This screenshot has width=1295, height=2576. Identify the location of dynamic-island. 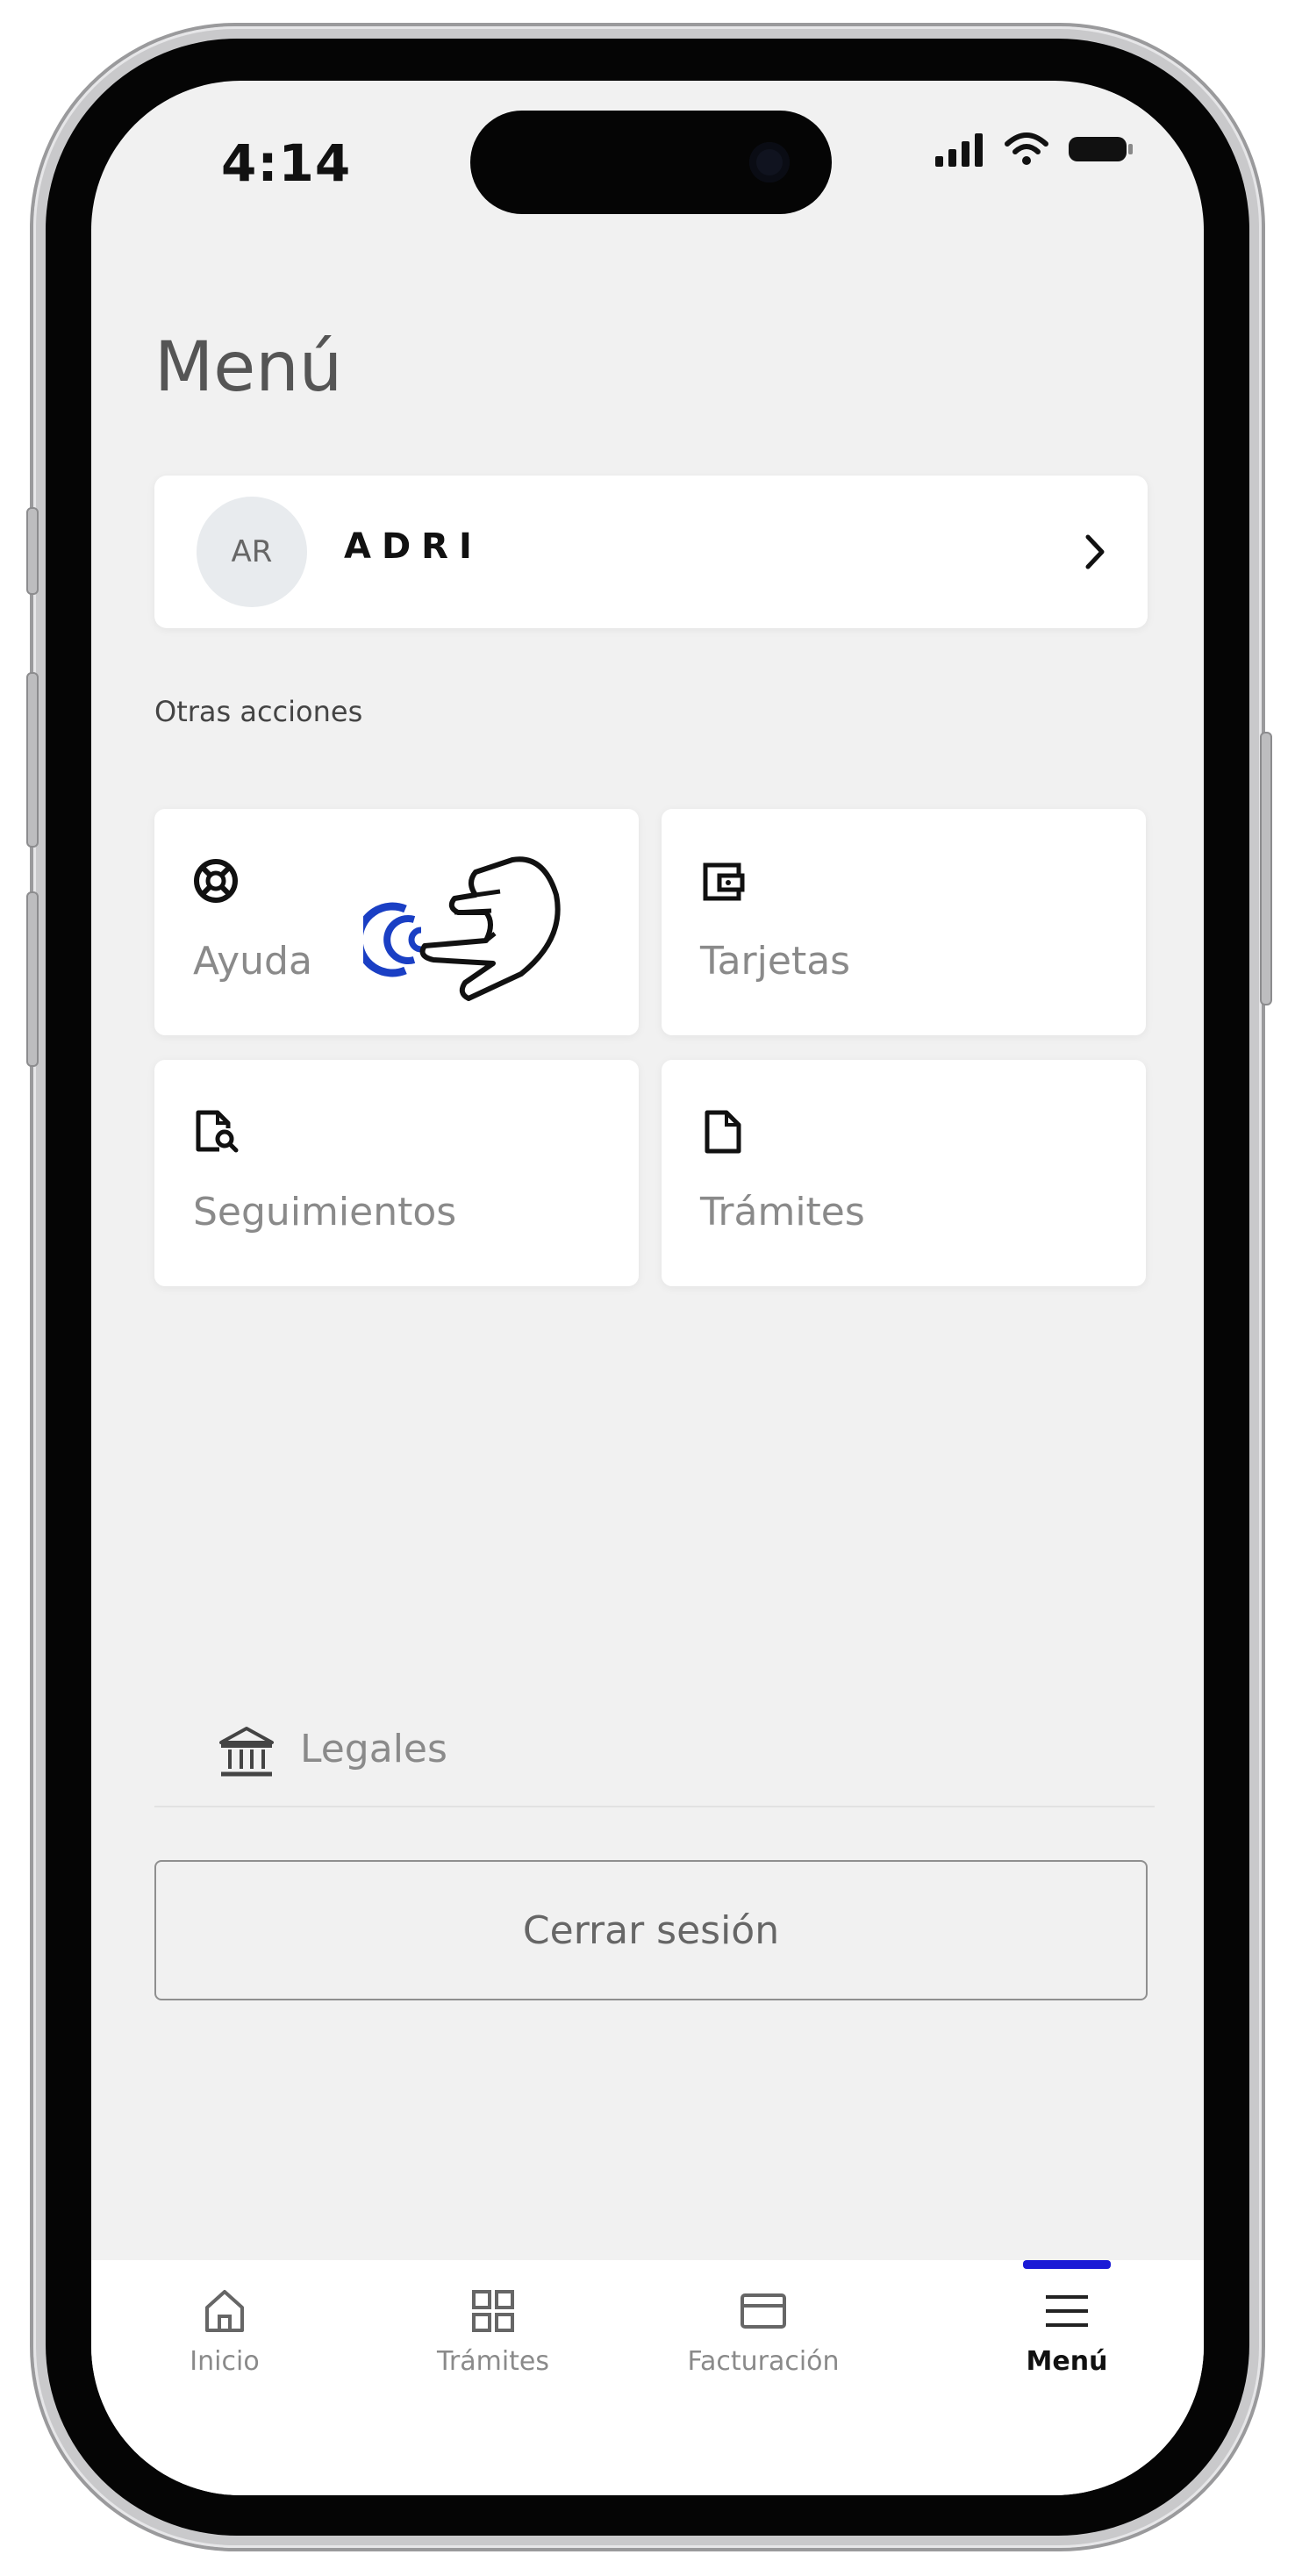
(651, 162).